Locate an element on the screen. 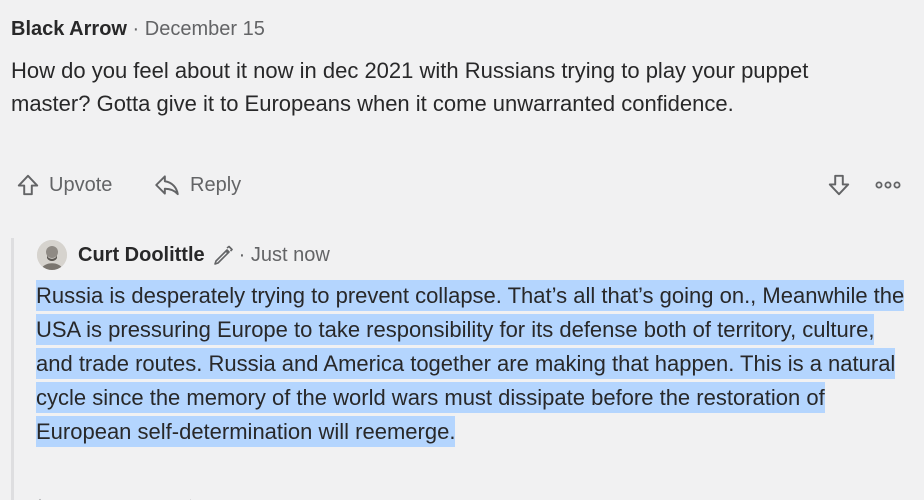  pencil-icon is located at coordinates (223, 255).